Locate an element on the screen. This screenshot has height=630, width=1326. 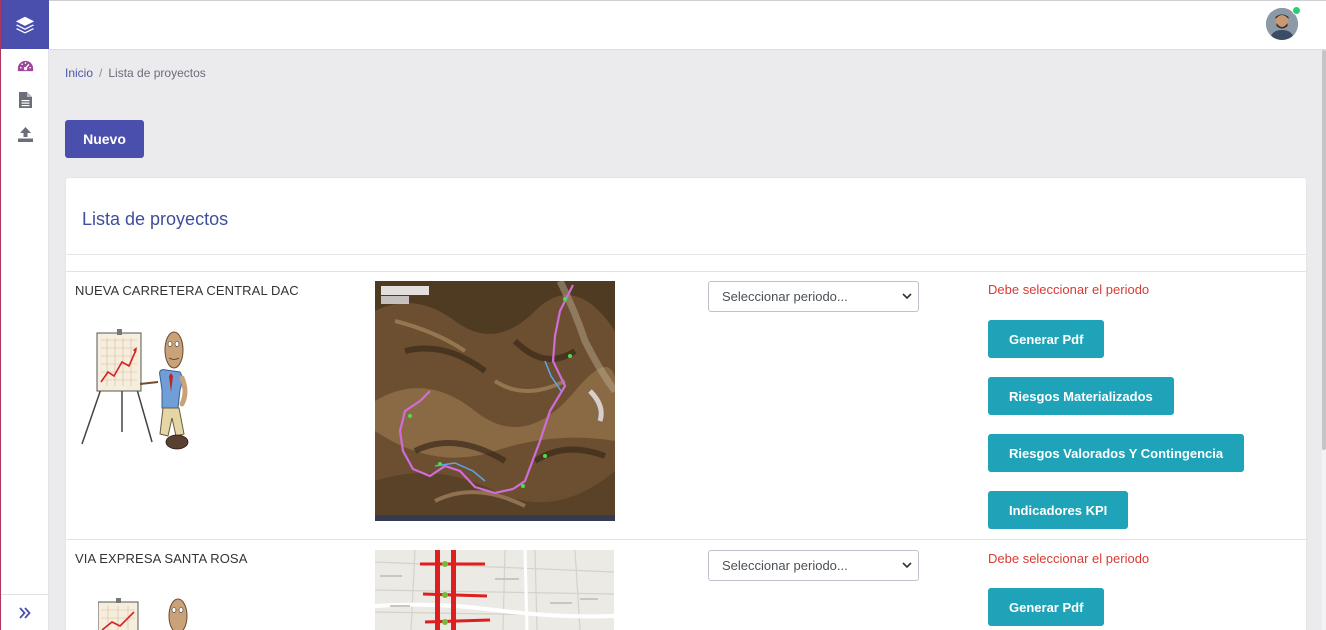
materialized-risks-button: Riesgos Materializados is located at coordinates (1081, 396).